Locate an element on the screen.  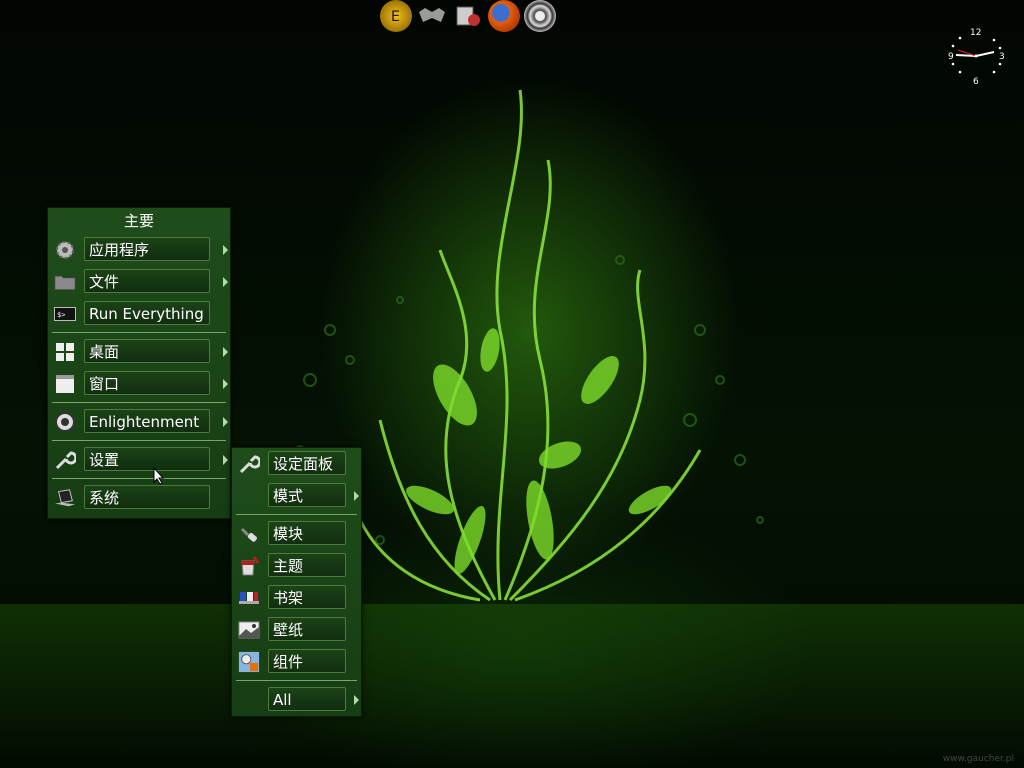
menu-item-all: All is located at coordinates (296, 700).